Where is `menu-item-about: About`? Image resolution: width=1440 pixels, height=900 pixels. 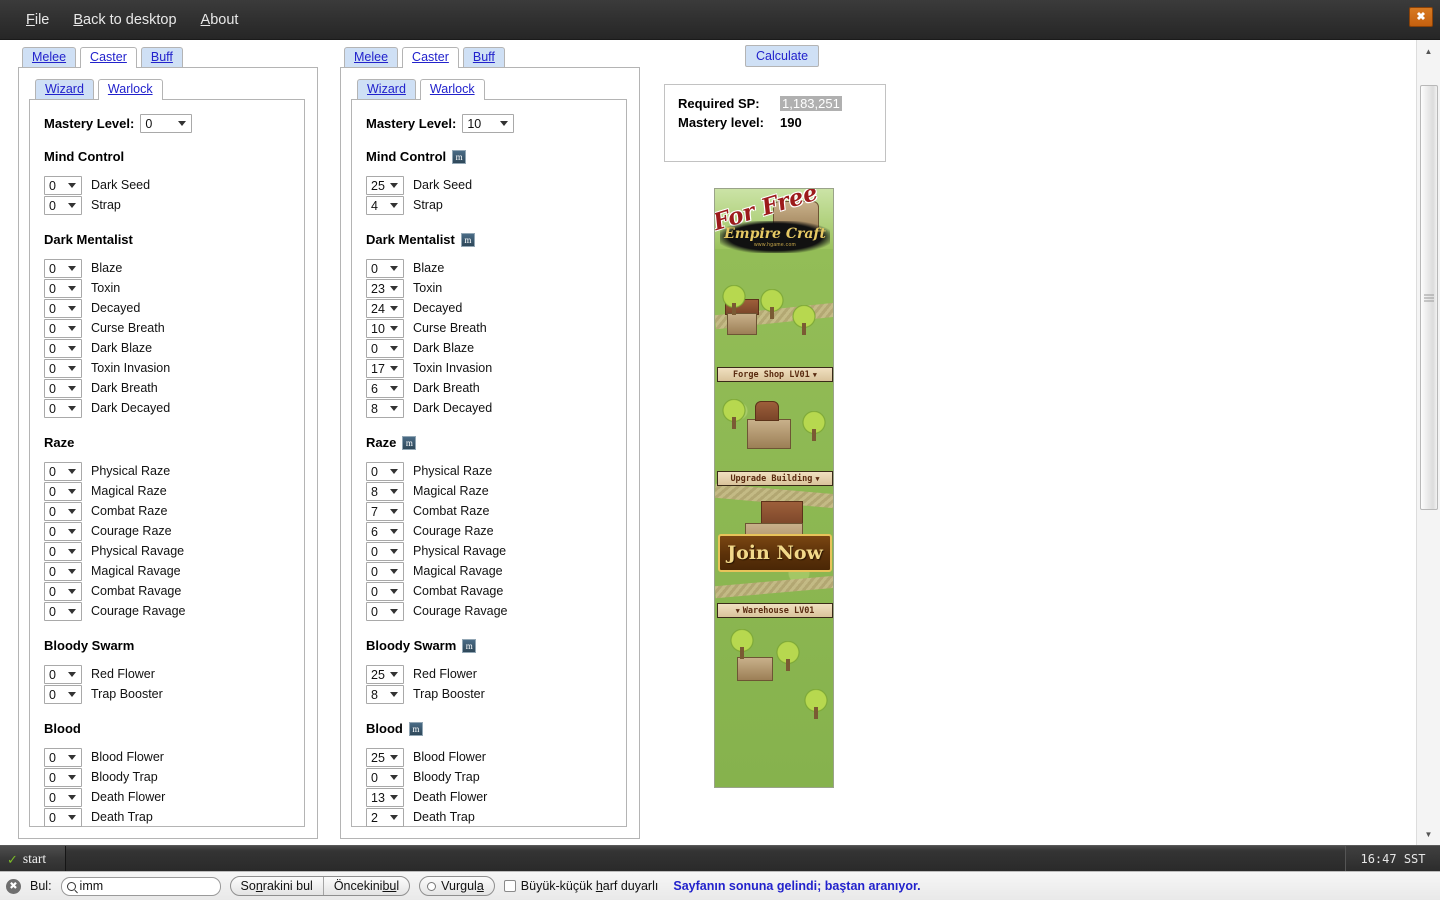
menu-item-about: About is located at coordinates (220, 20).